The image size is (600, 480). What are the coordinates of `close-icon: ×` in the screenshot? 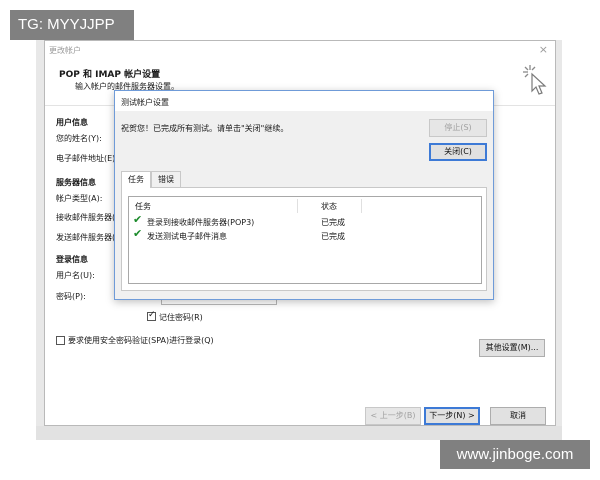 It's located at (543, 49).